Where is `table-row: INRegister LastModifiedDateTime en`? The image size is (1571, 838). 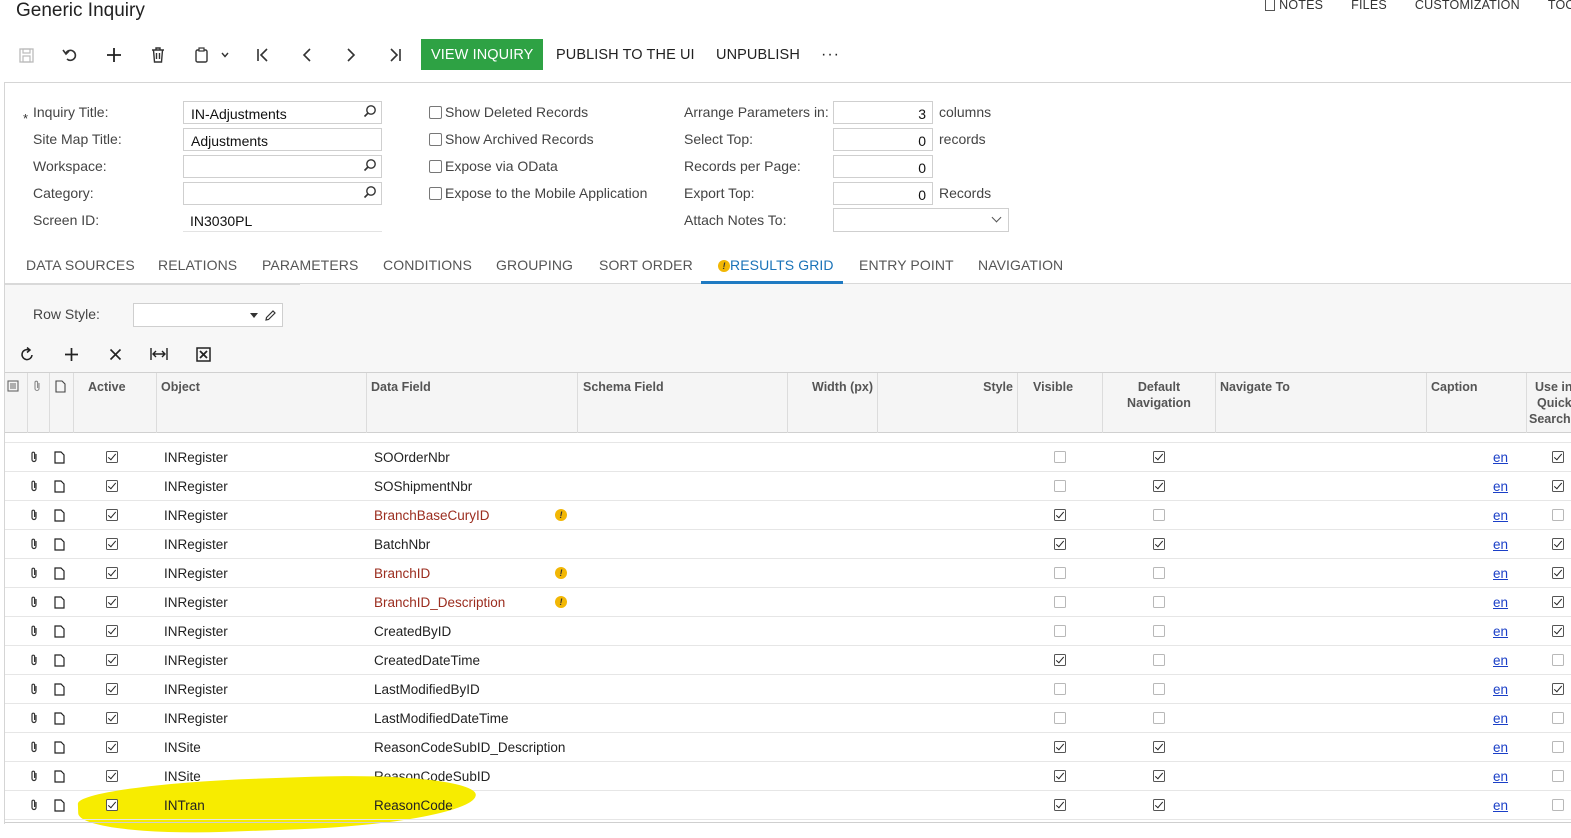
table-row: INRegister LastModifiedDateTime en is located at coordinates (788, 718).